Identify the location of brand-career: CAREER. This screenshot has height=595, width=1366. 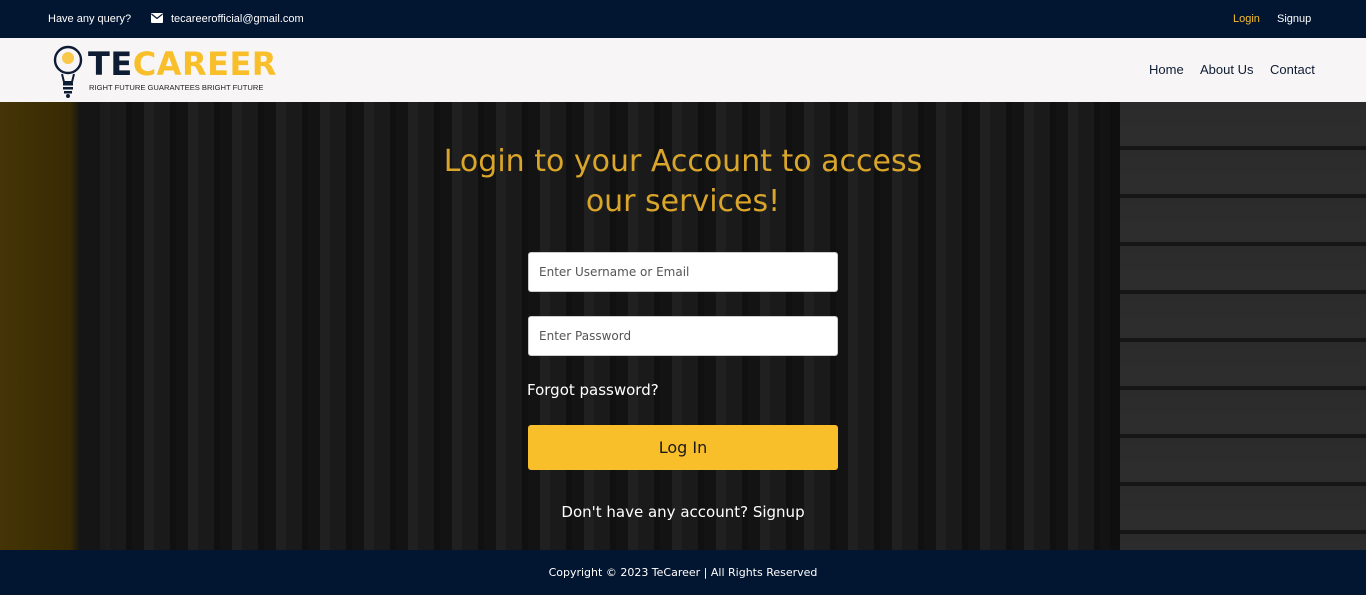
(204, 64).